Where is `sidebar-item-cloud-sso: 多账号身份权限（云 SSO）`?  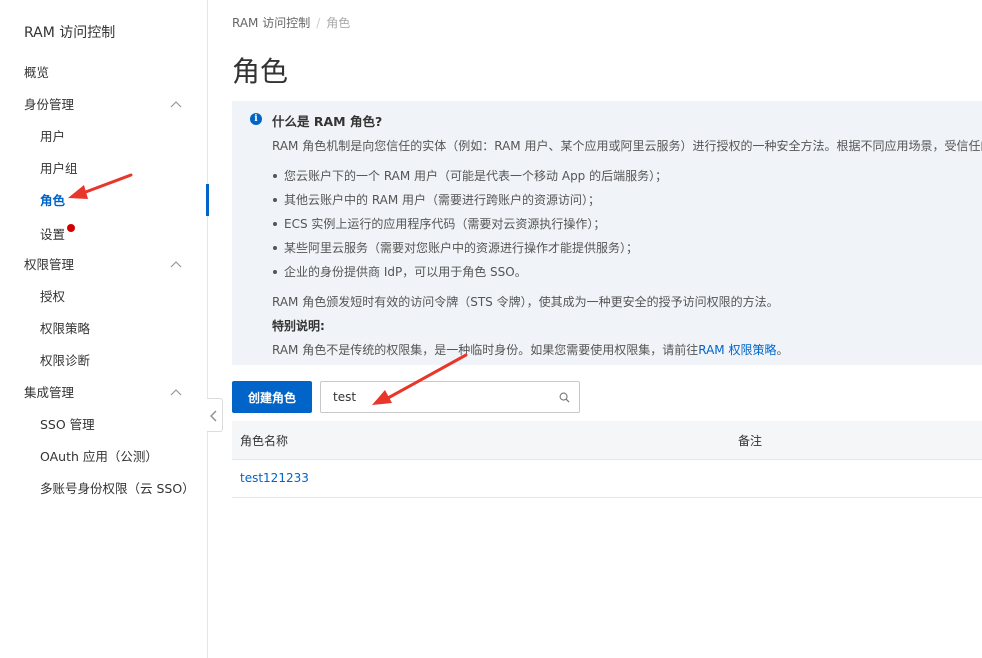
sidebar-item-cloud-sso: 多账号身份权限（云 SSO） is located at coordinates (117, 489).